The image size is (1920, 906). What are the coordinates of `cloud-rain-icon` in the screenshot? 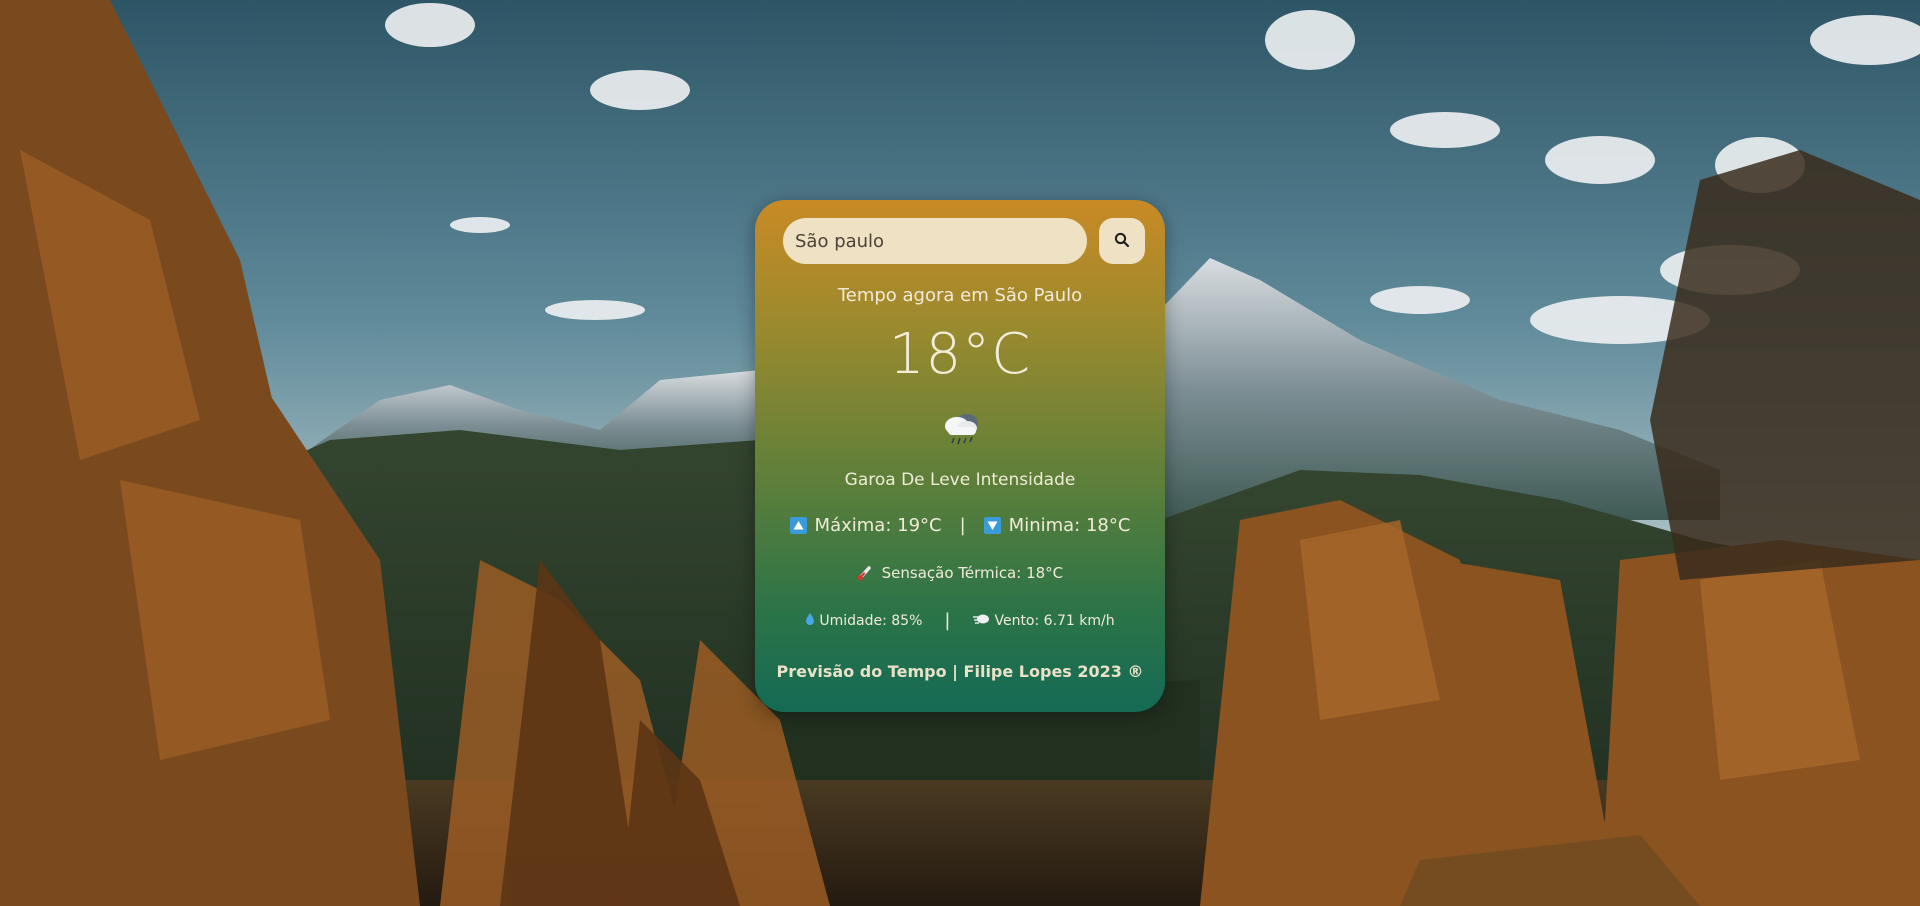 It's located at (961, 428).